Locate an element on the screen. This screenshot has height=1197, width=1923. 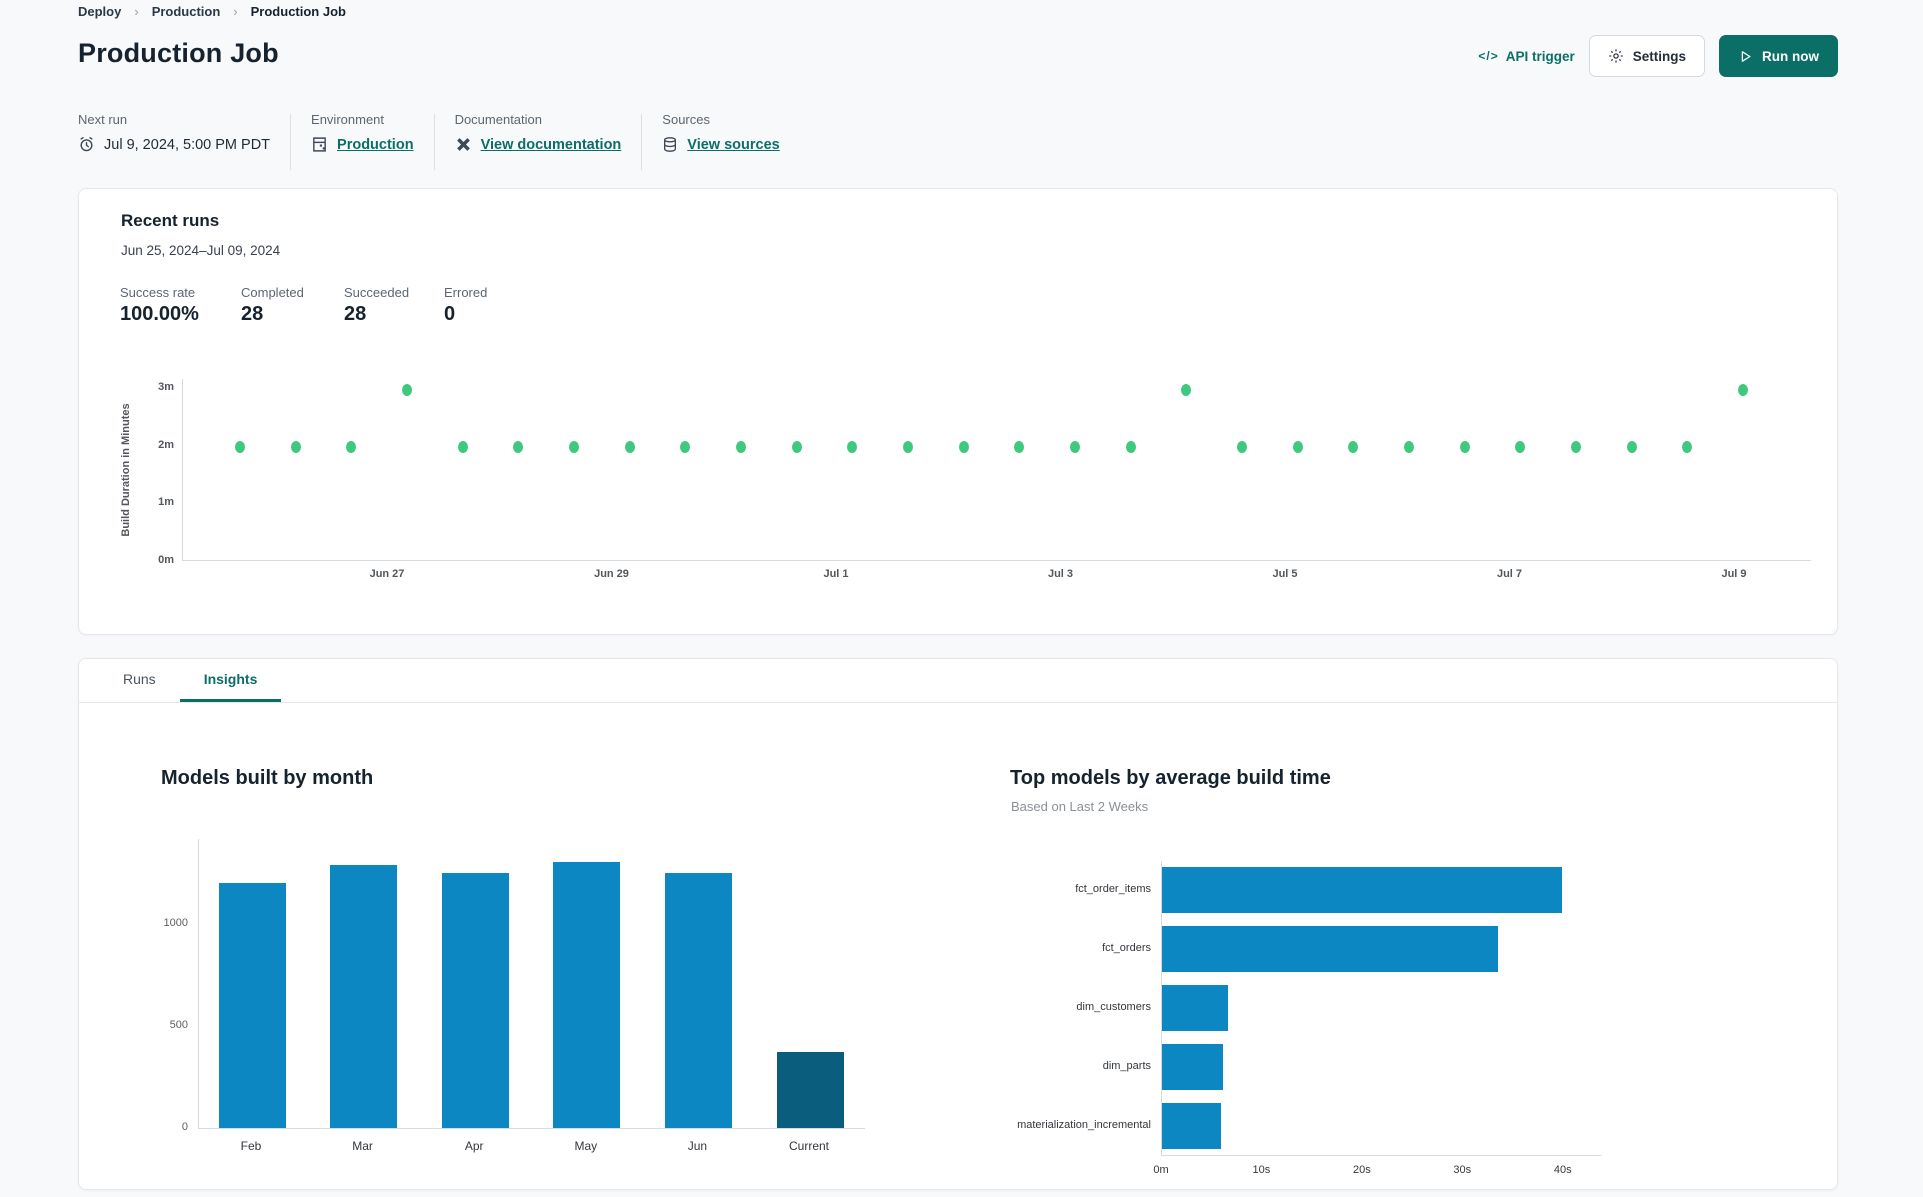
scatter-y-axis-title: Build Duration in Minutes is located at coordinates (126, 470).